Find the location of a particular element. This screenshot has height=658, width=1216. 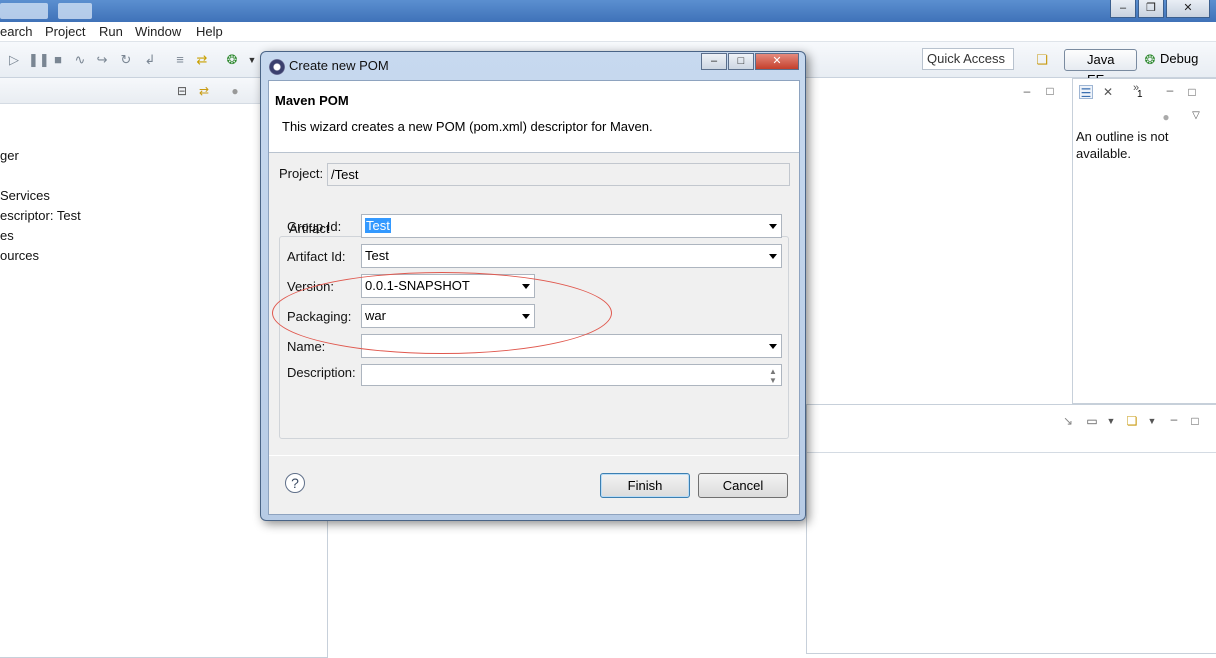

window-controls: – ❐ ✕ is located at coordinates (1159, 9).